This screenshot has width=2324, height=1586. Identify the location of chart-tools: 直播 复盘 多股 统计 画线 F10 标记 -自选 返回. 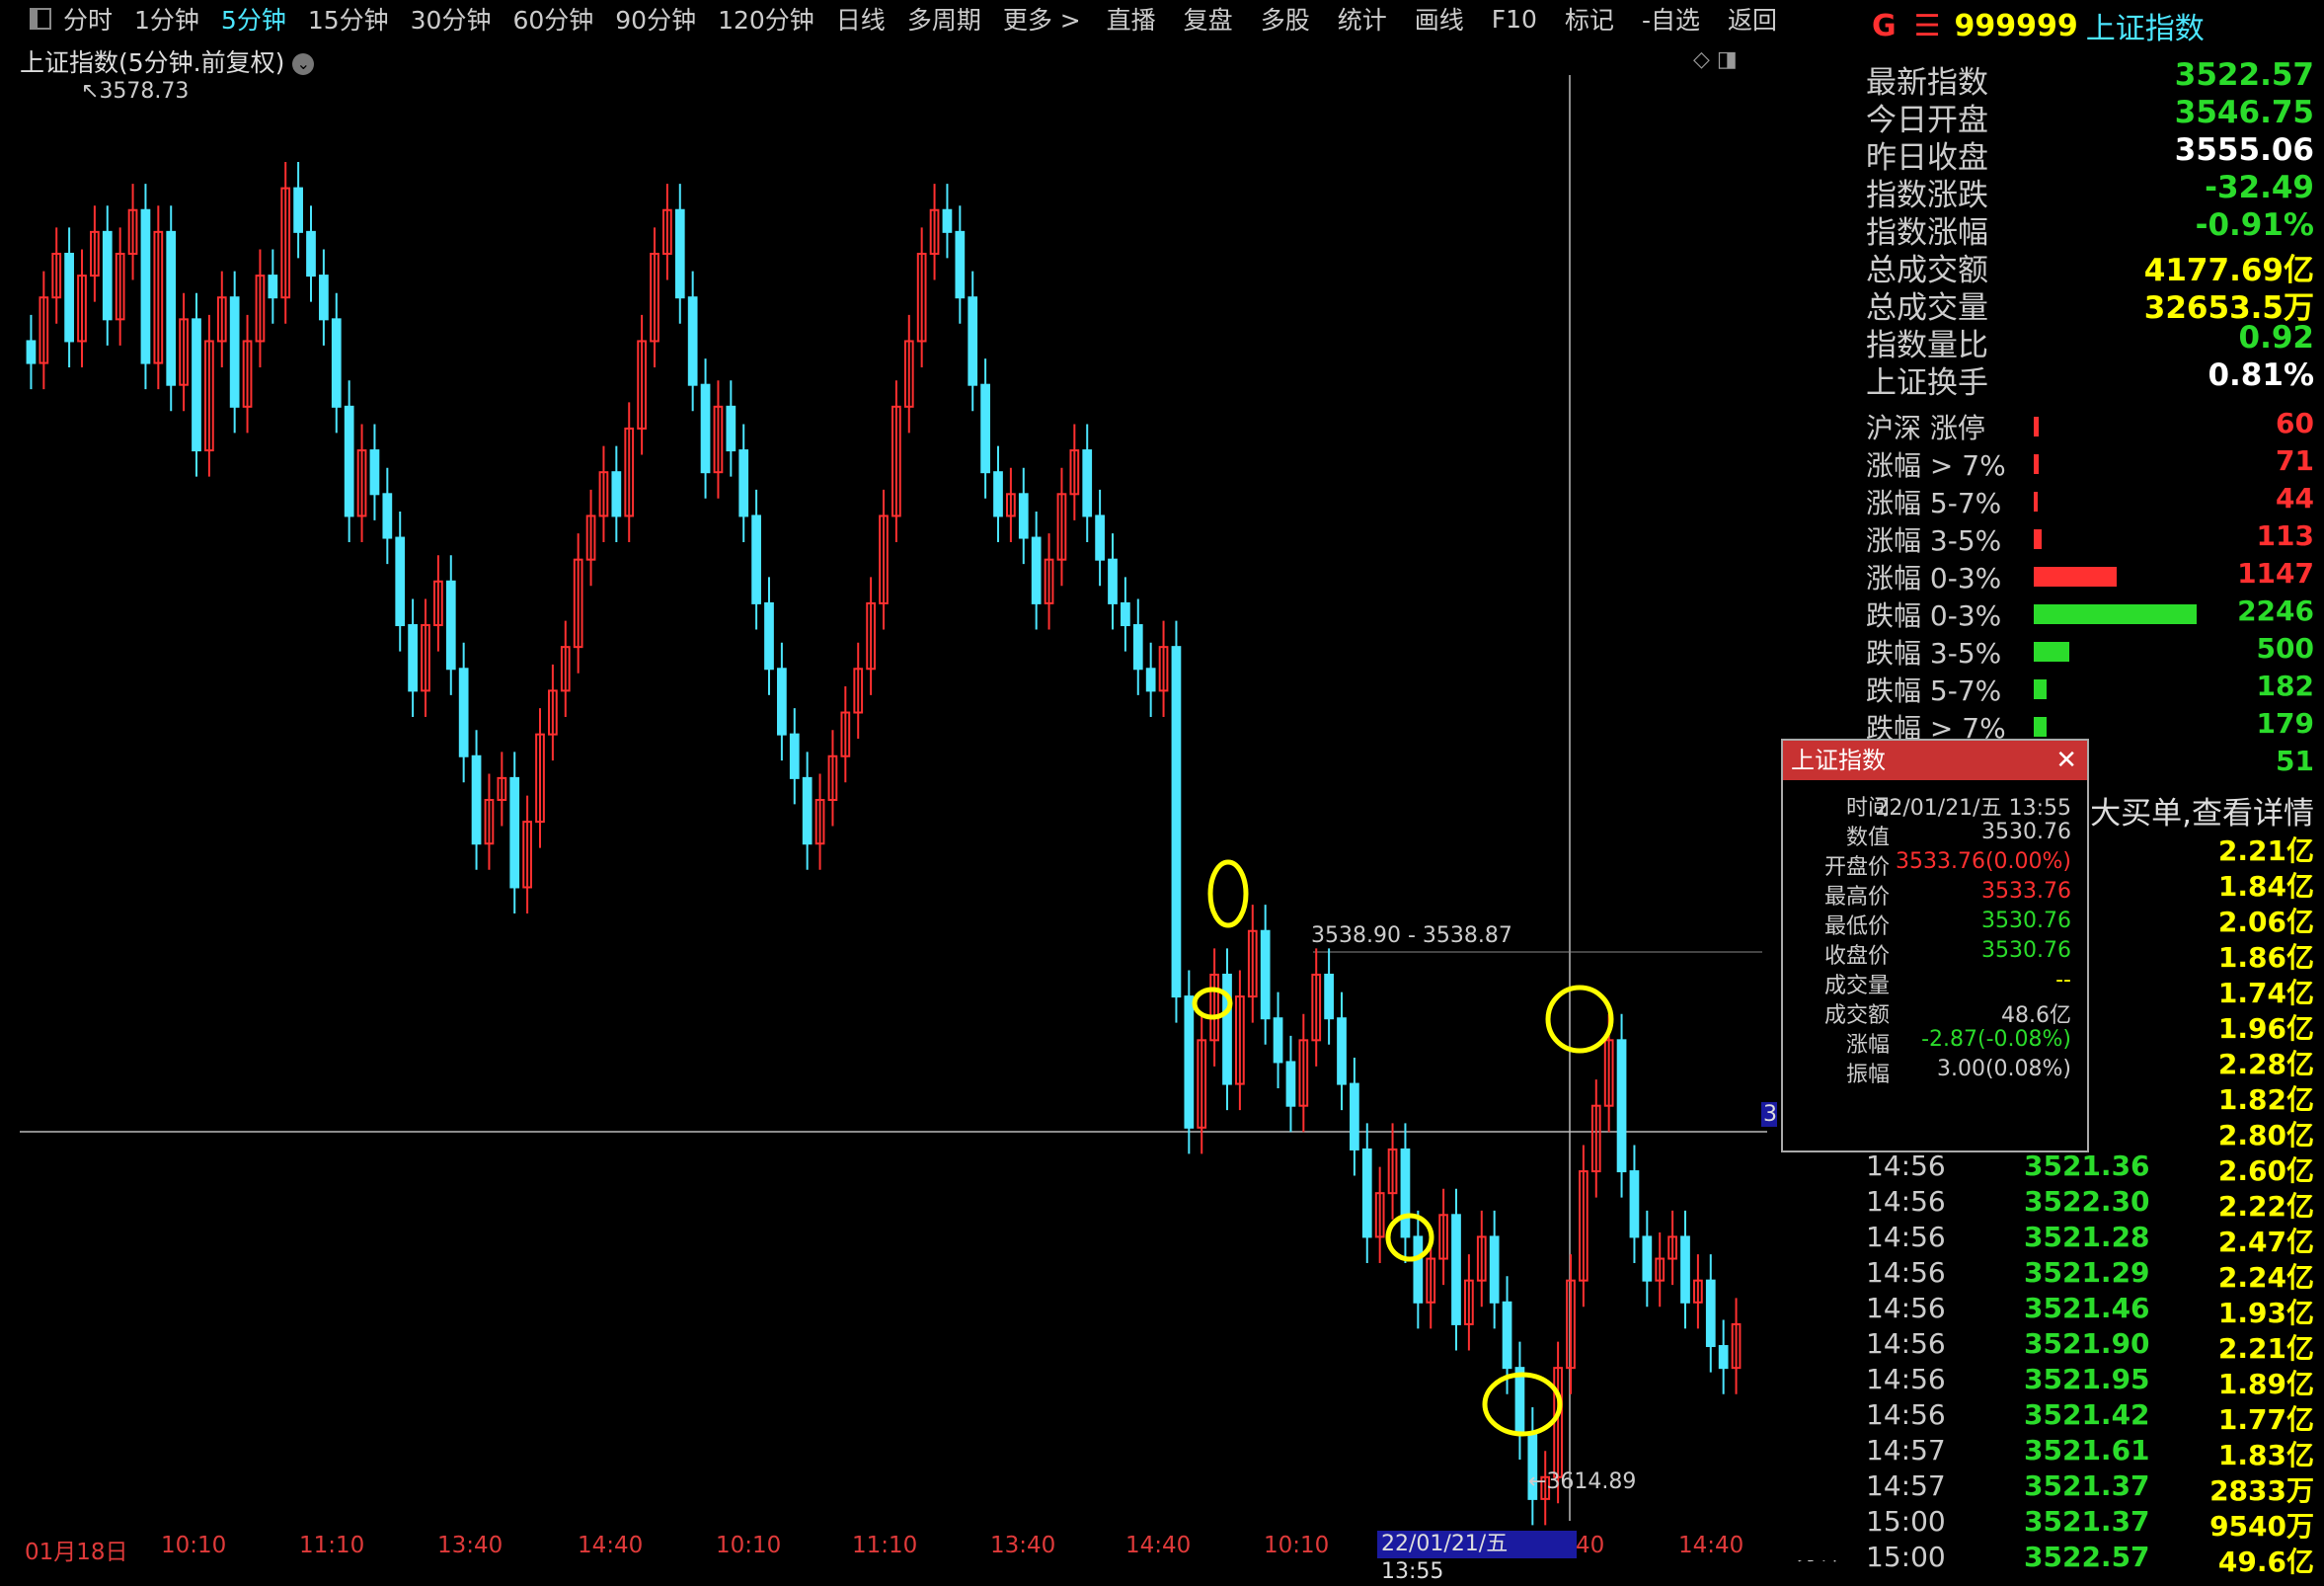
(1428, 19).